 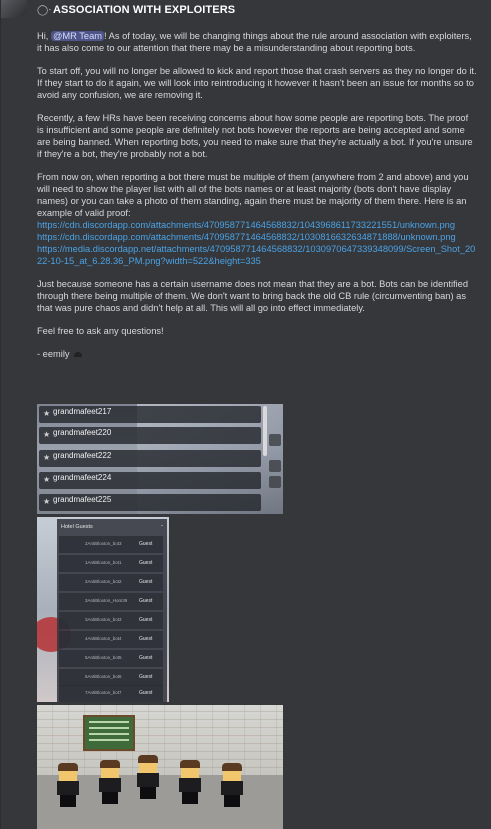 I want to click on guest-row: 2AntiBloxton_bot3 Guest, so click(x=111, y=544).